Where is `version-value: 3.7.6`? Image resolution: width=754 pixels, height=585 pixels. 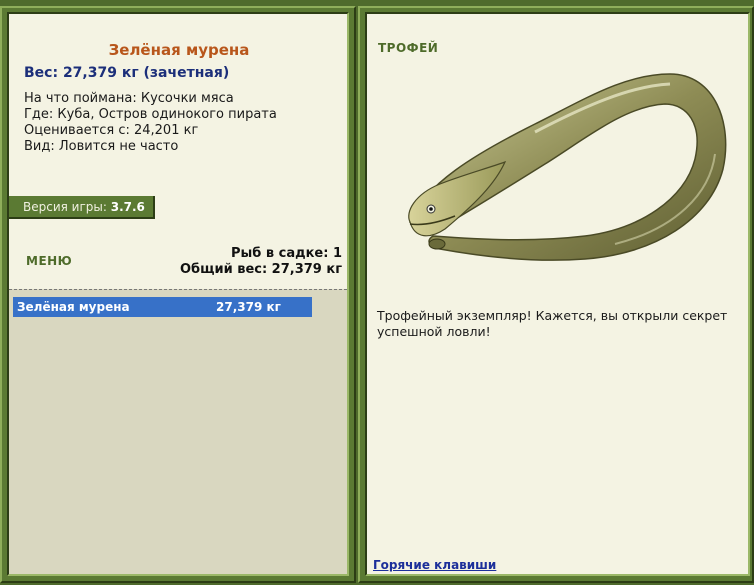
version-value: 3.7.6 is located at coordinates (127, 207).